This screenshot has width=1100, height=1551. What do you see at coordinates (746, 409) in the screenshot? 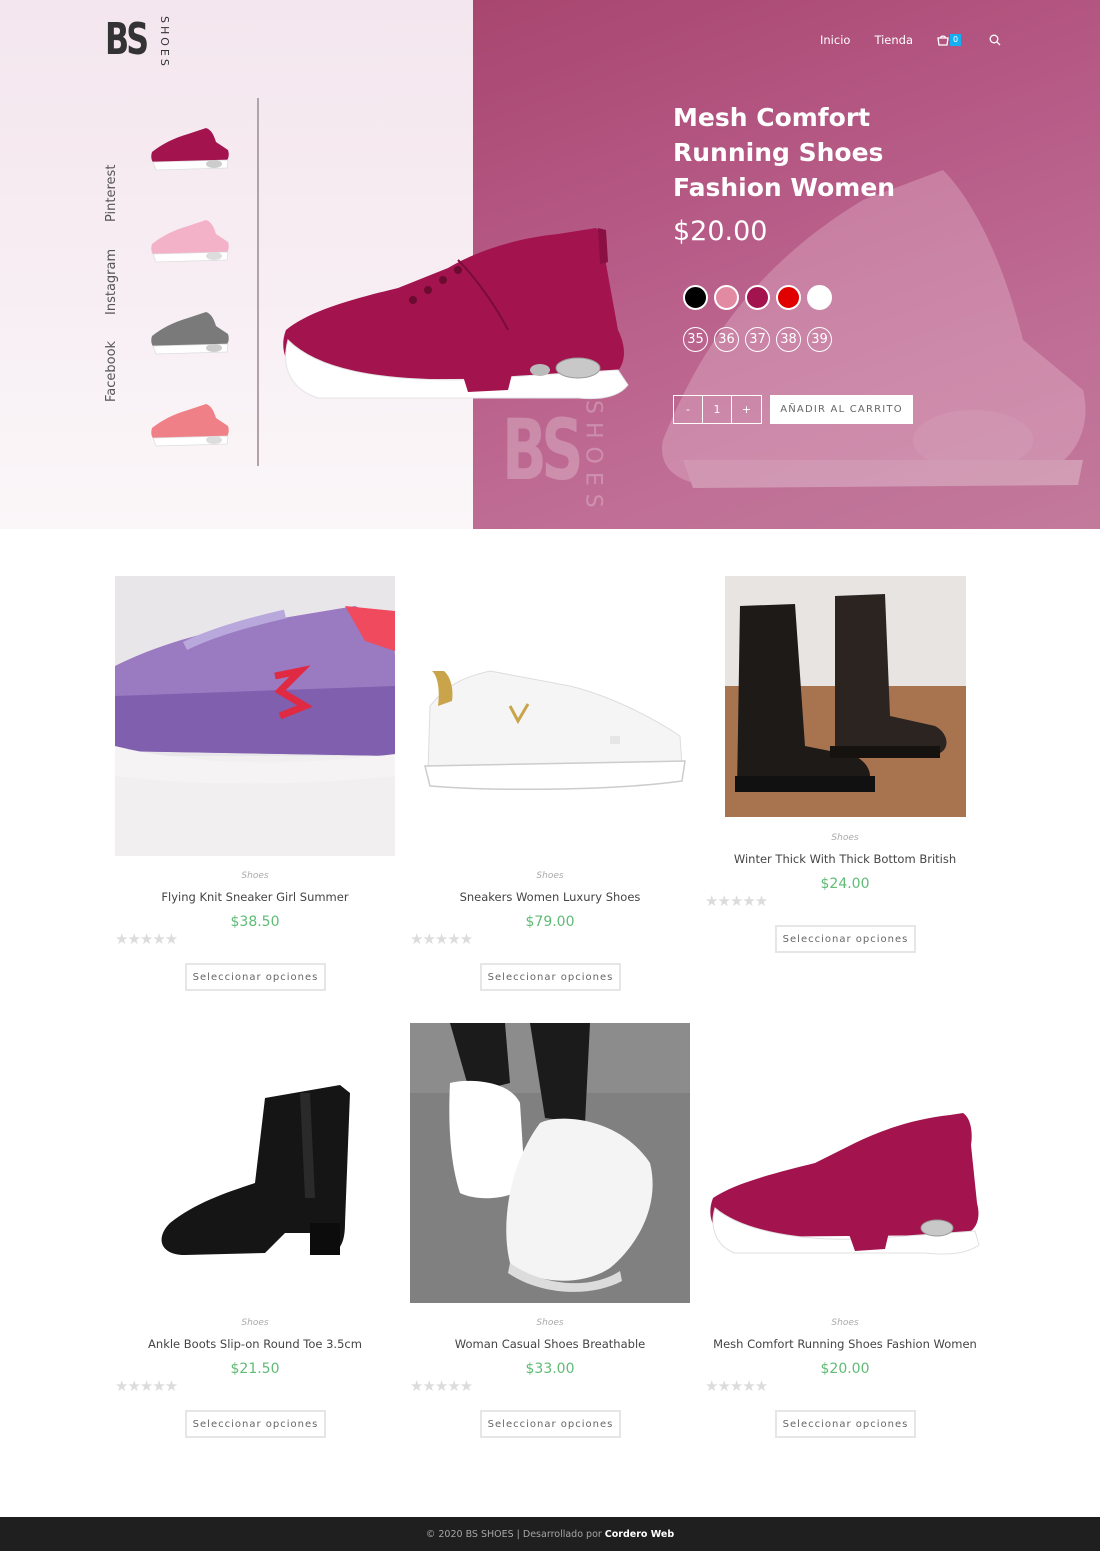
I see `quantity-increase-button: +` at bounding box center [746, 409].